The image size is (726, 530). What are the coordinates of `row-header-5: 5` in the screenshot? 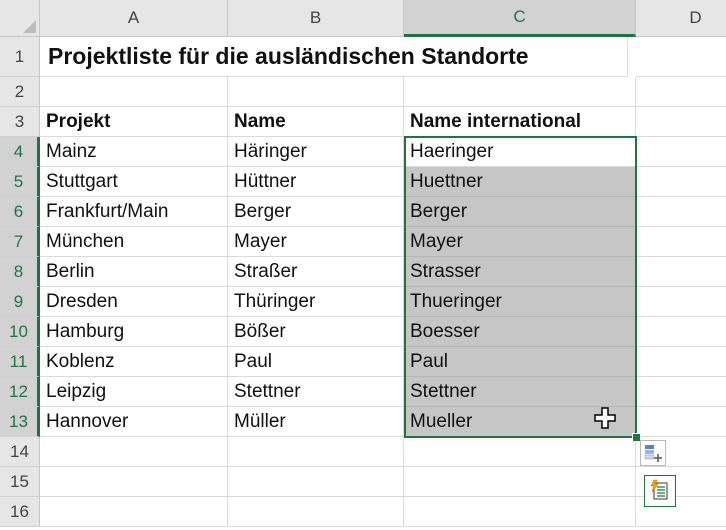 It's located at (20, 182).